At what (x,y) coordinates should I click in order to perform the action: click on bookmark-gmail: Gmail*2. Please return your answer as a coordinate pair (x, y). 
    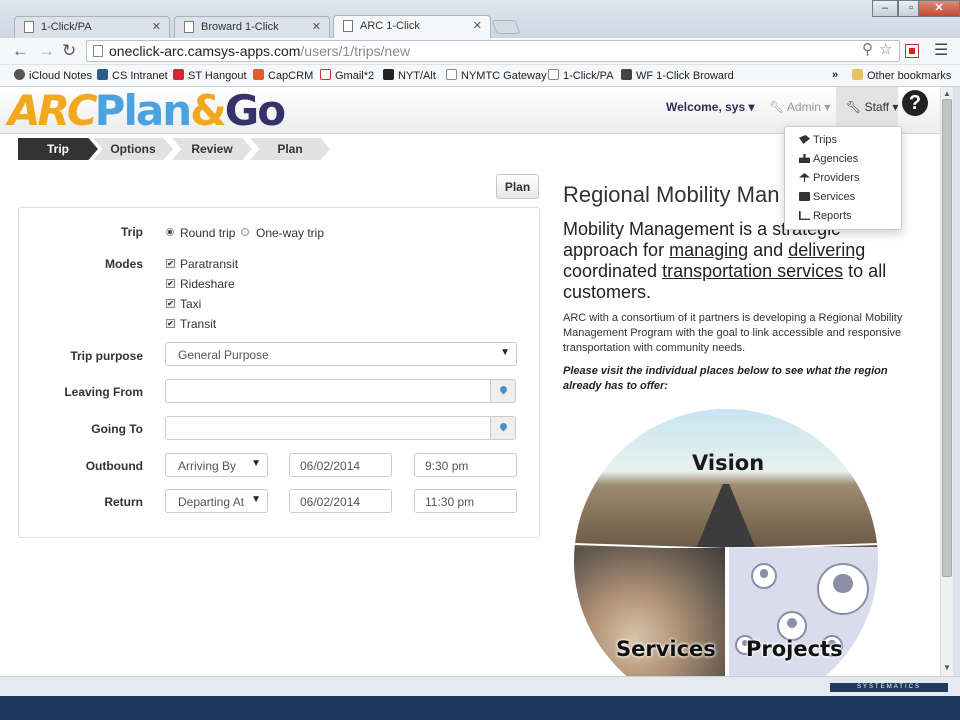
    Looking at the image, I should click on (347, 75).